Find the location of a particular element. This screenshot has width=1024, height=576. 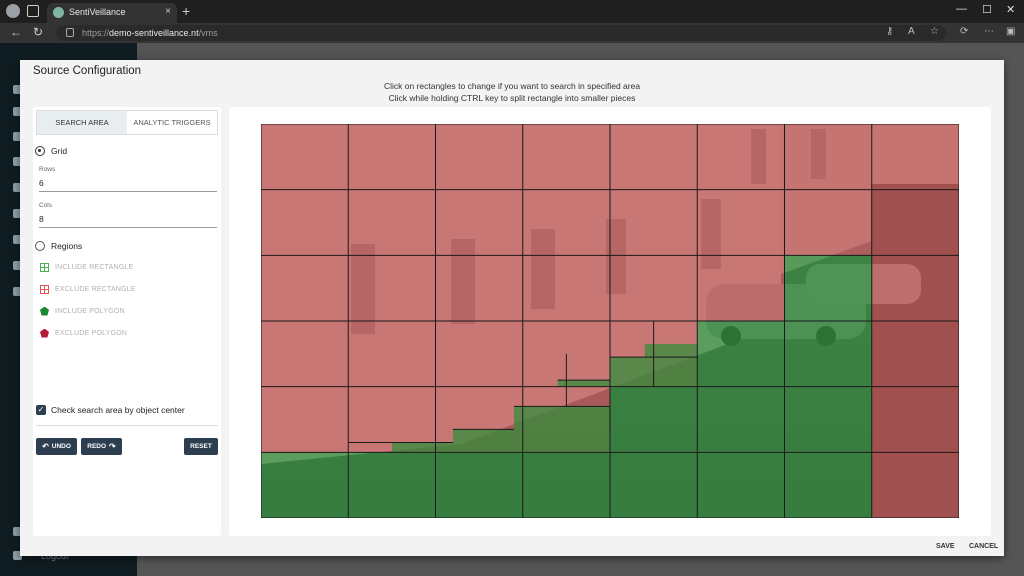

browser-tab-bar: SentiVeillance × + — ☐ ✕ is located at coordinates (512, 11).